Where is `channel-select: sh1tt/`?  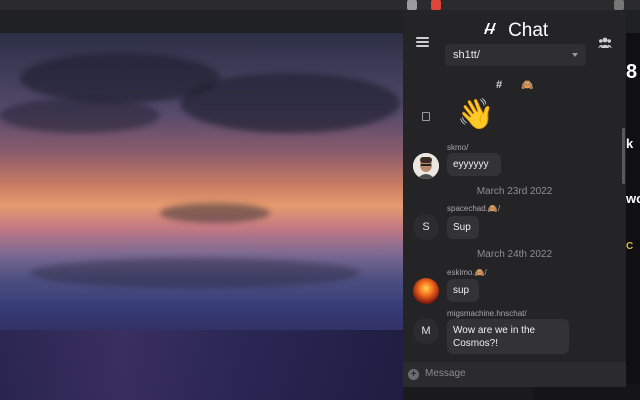 channel-select: sh1tt/ is located at coordinates (515, 55).